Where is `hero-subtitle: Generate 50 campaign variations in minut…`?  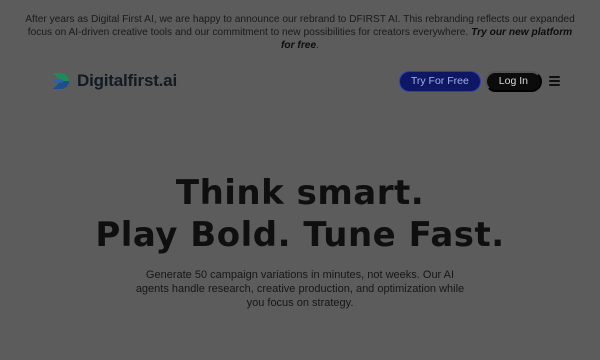
hero-subtitle: Generate 50 campaign variations in minut… is located at coordinates (300, 289).